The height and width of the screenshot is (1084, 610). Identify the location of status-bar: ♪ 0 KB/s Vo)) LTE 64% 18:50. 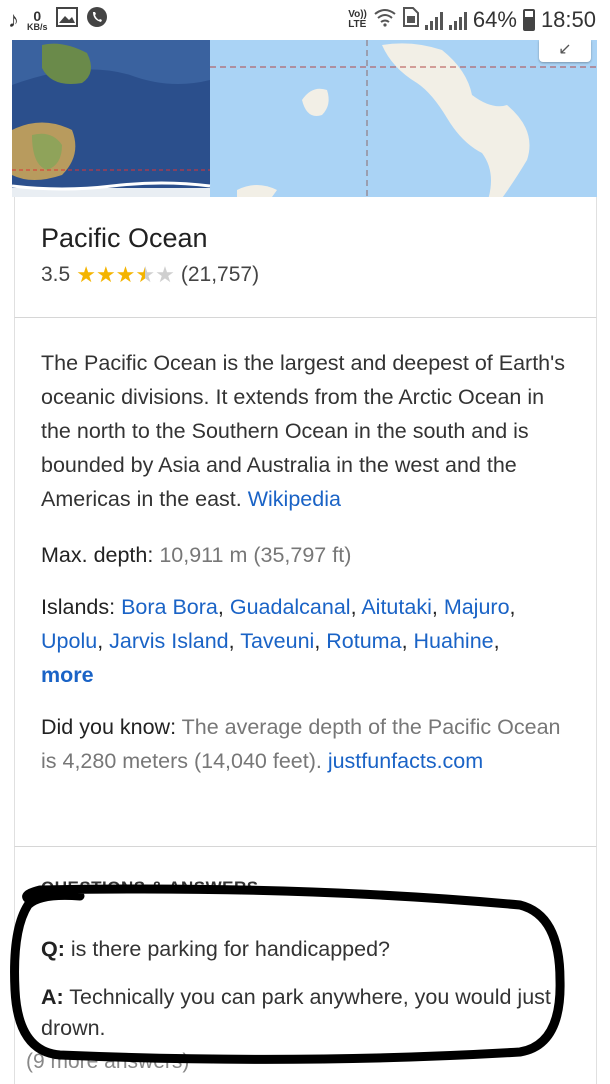
(305, 20).